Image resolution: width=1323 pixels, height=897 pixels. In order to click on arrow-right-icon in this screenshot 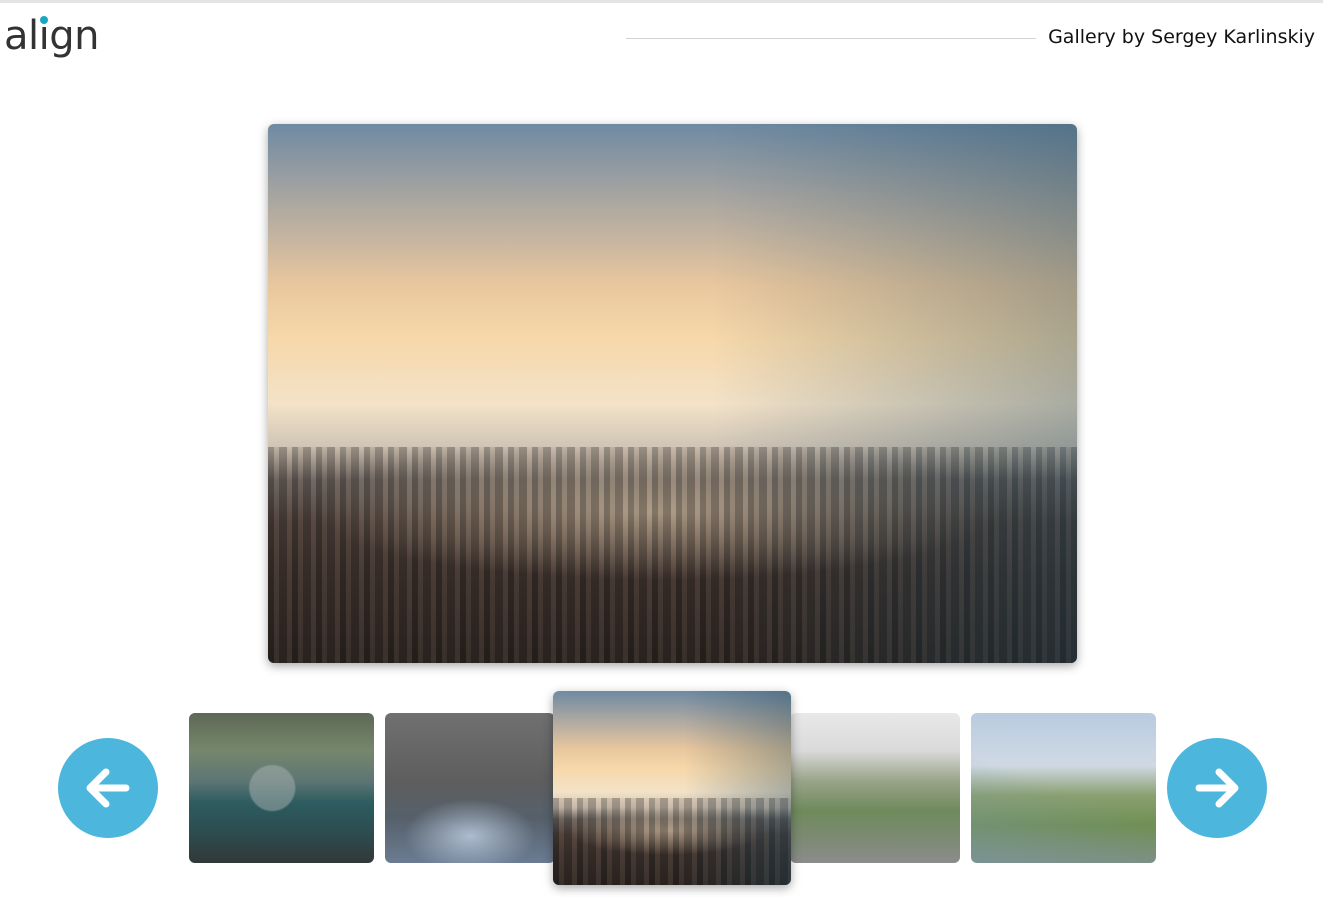, I will do `click(1217, 788)`.